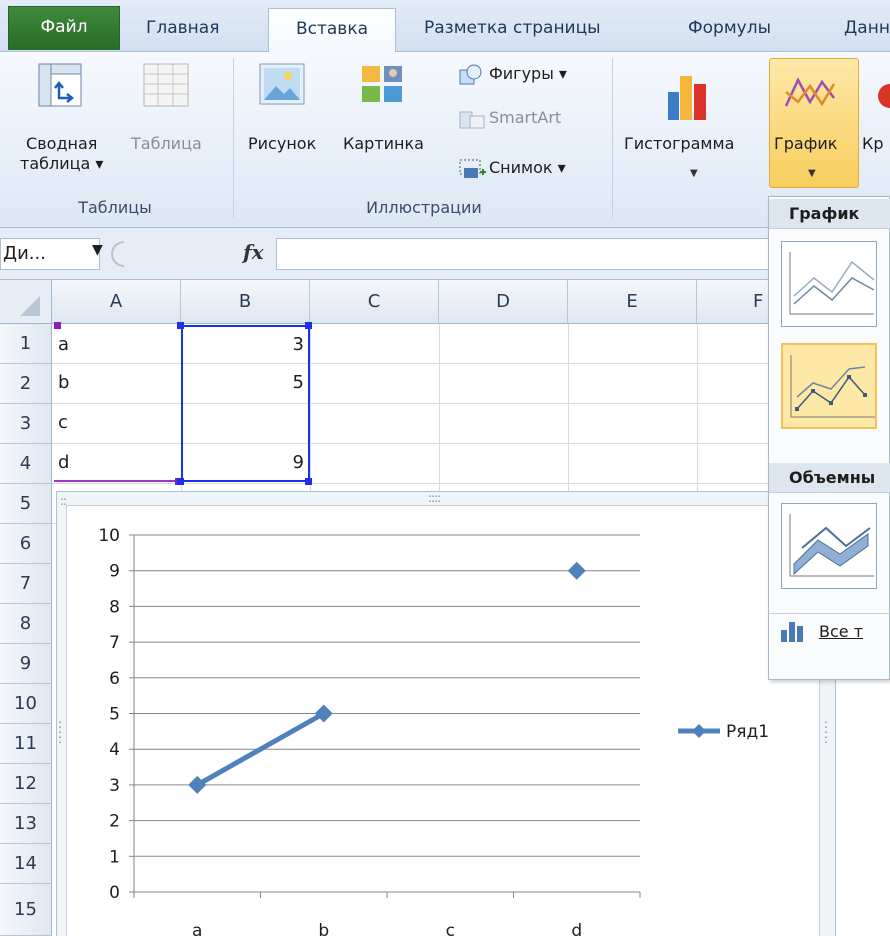 The width and height of the screenshot is (890, 936). I want to click on line-chart-type-icon, so click(832, 283).